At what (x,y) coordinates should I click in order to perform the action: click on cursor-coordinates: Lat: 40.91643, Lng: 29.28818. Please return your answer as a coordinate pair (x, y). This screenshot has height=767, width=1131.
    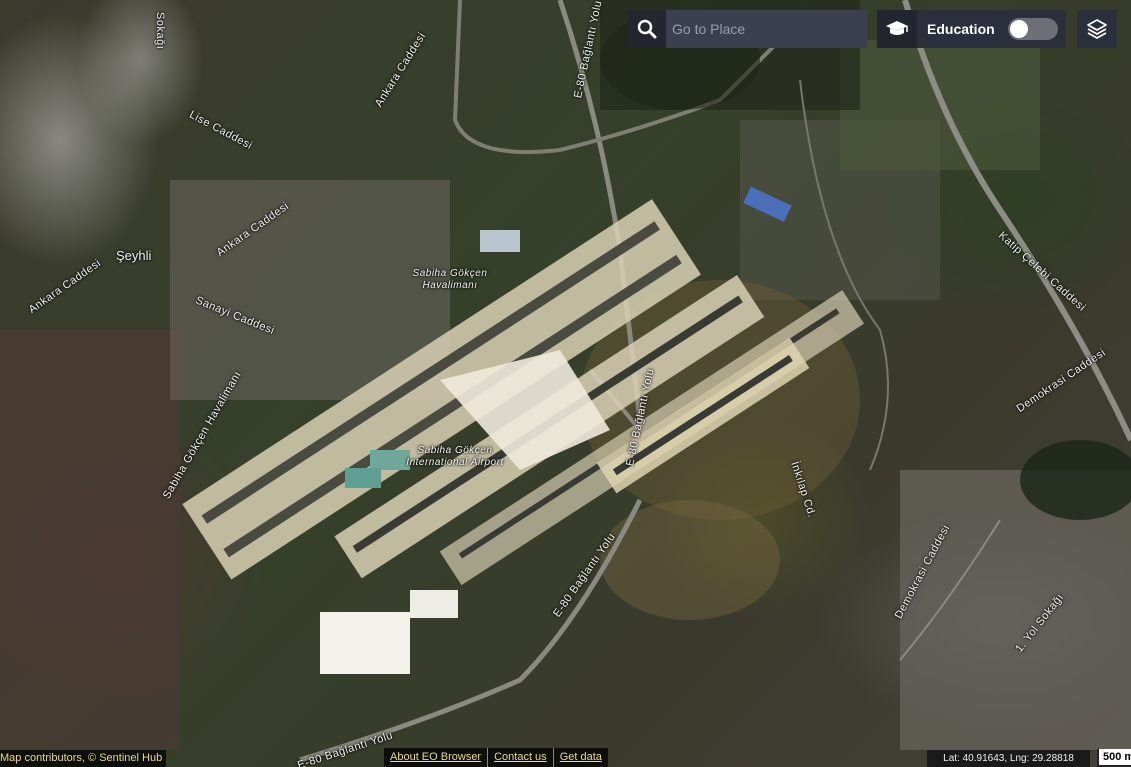
    Looking at the image, I should click on (1008, 758).